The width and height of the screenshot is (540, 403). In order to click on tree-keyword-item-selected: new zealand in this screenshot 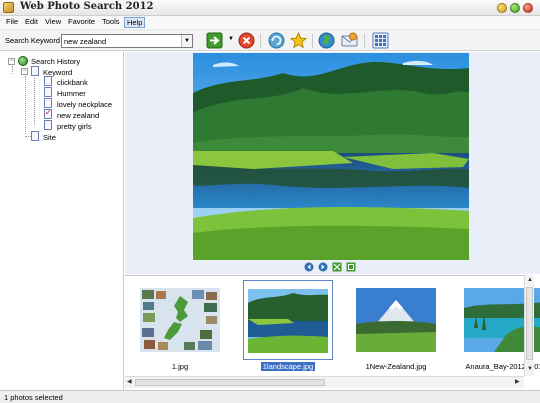, I will do `click(78, 115)`.